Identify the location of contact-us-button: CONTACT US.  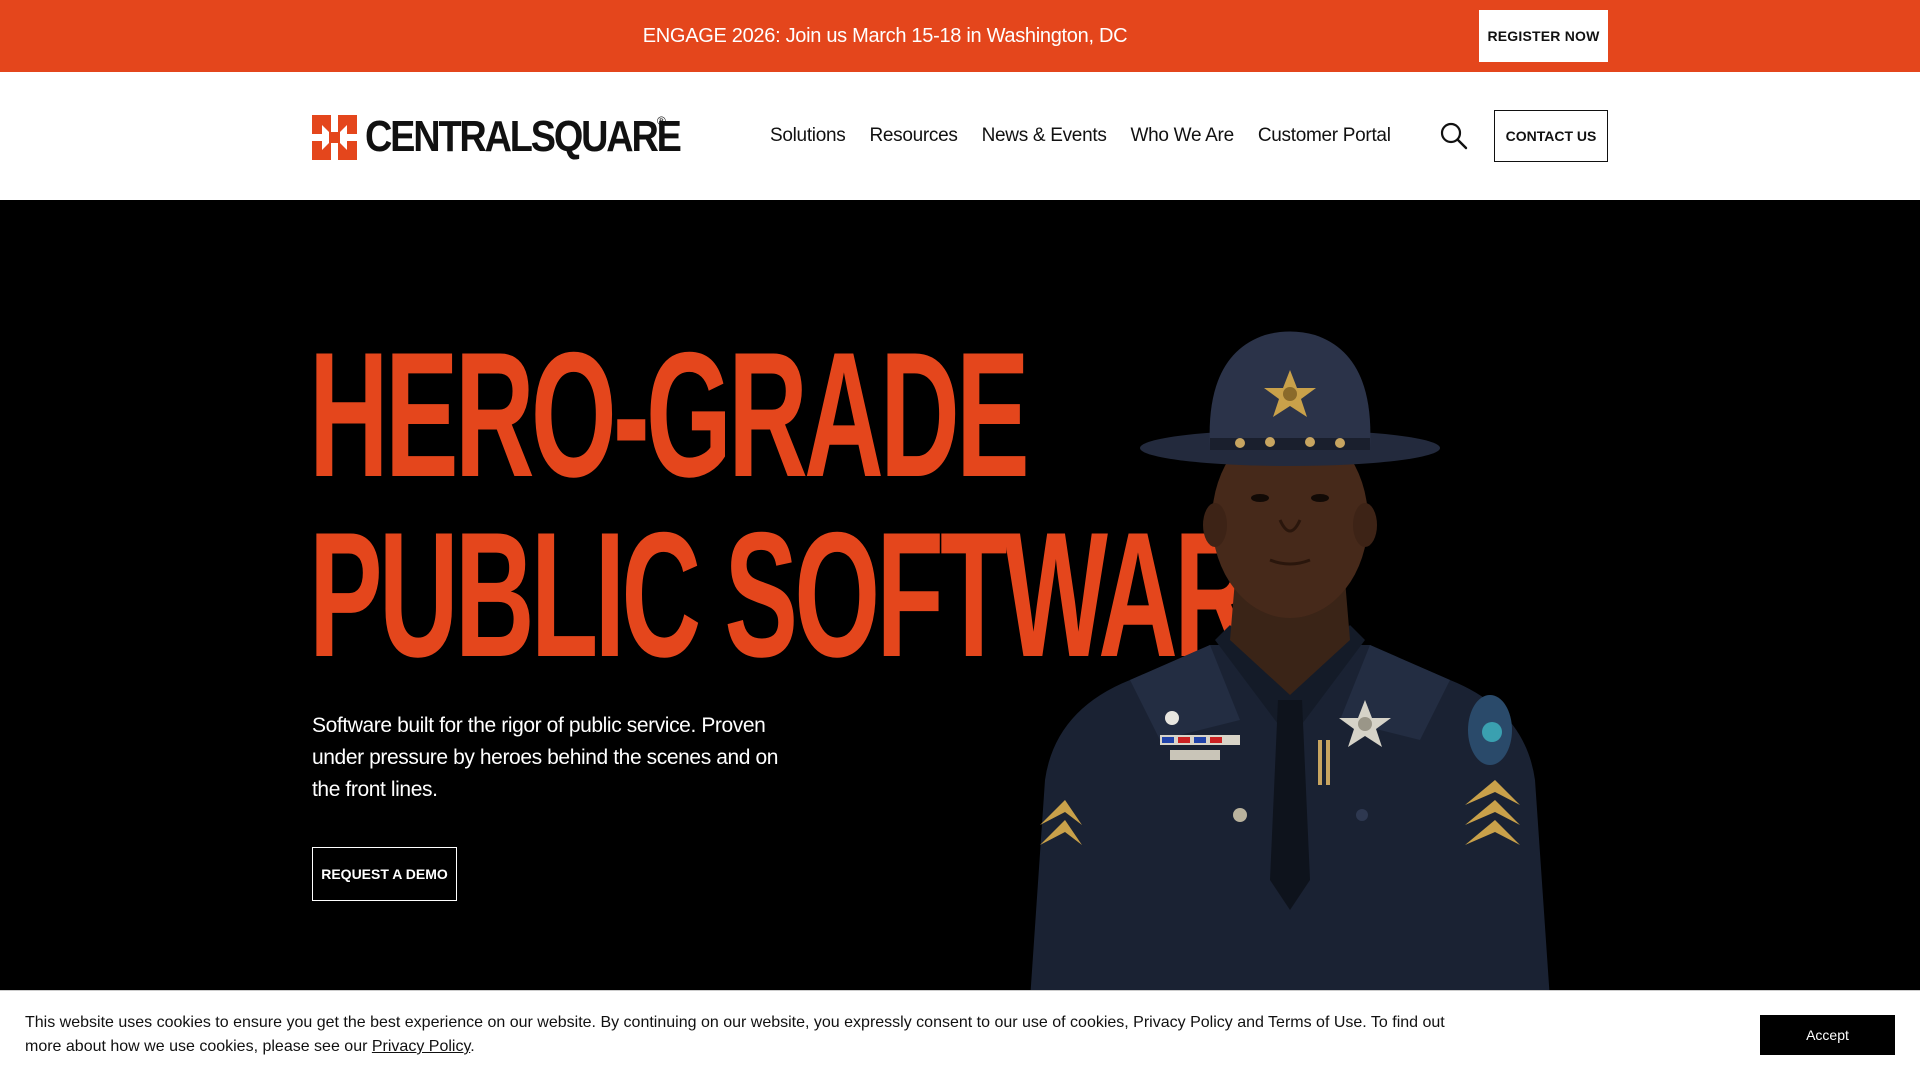
(1551, 136).